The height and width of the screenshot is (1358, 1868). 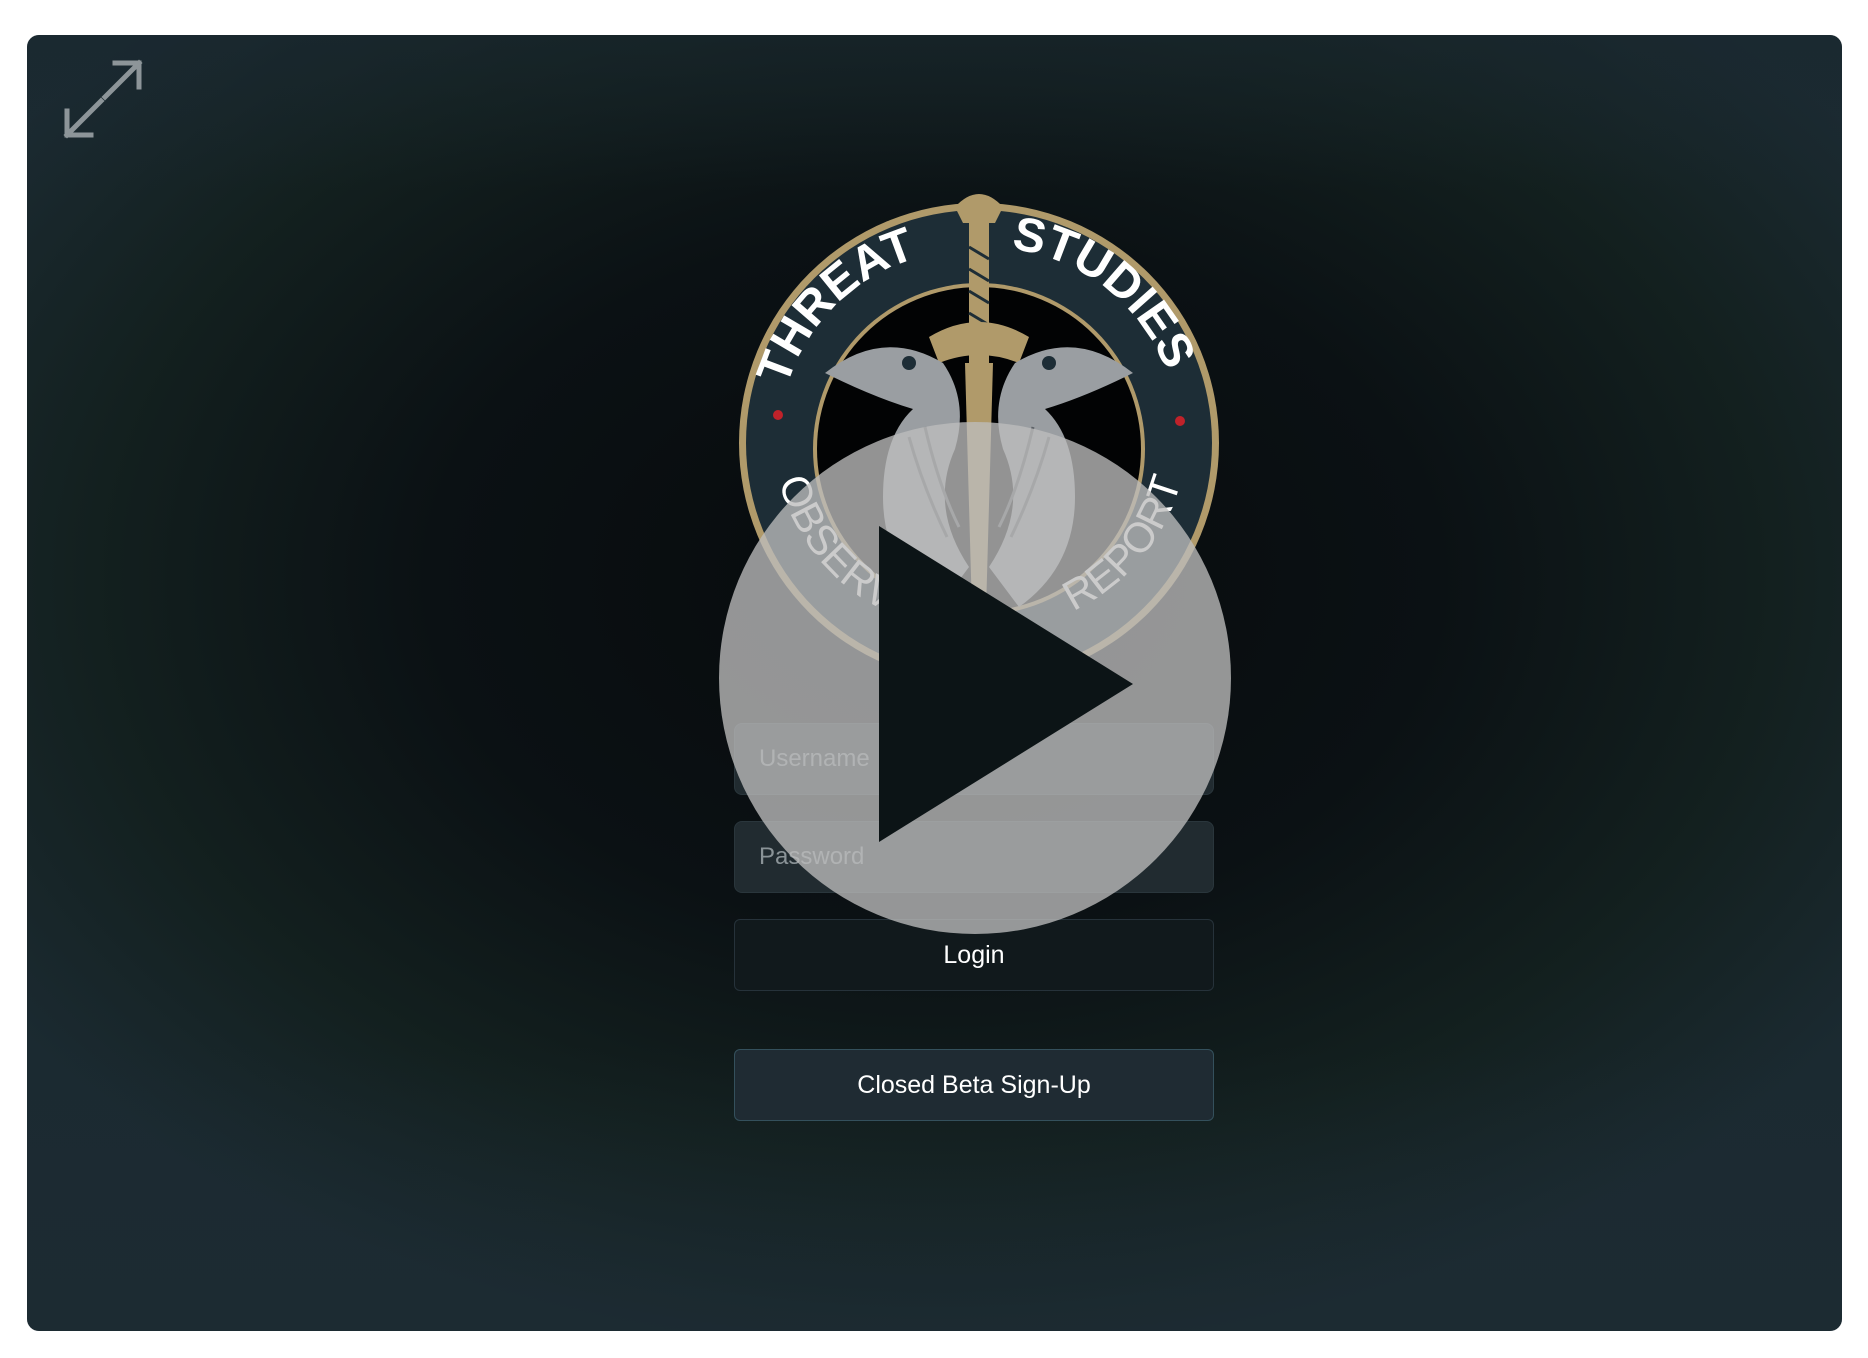 I want to click on login-button-label: Login, so click(x=974, y=954).